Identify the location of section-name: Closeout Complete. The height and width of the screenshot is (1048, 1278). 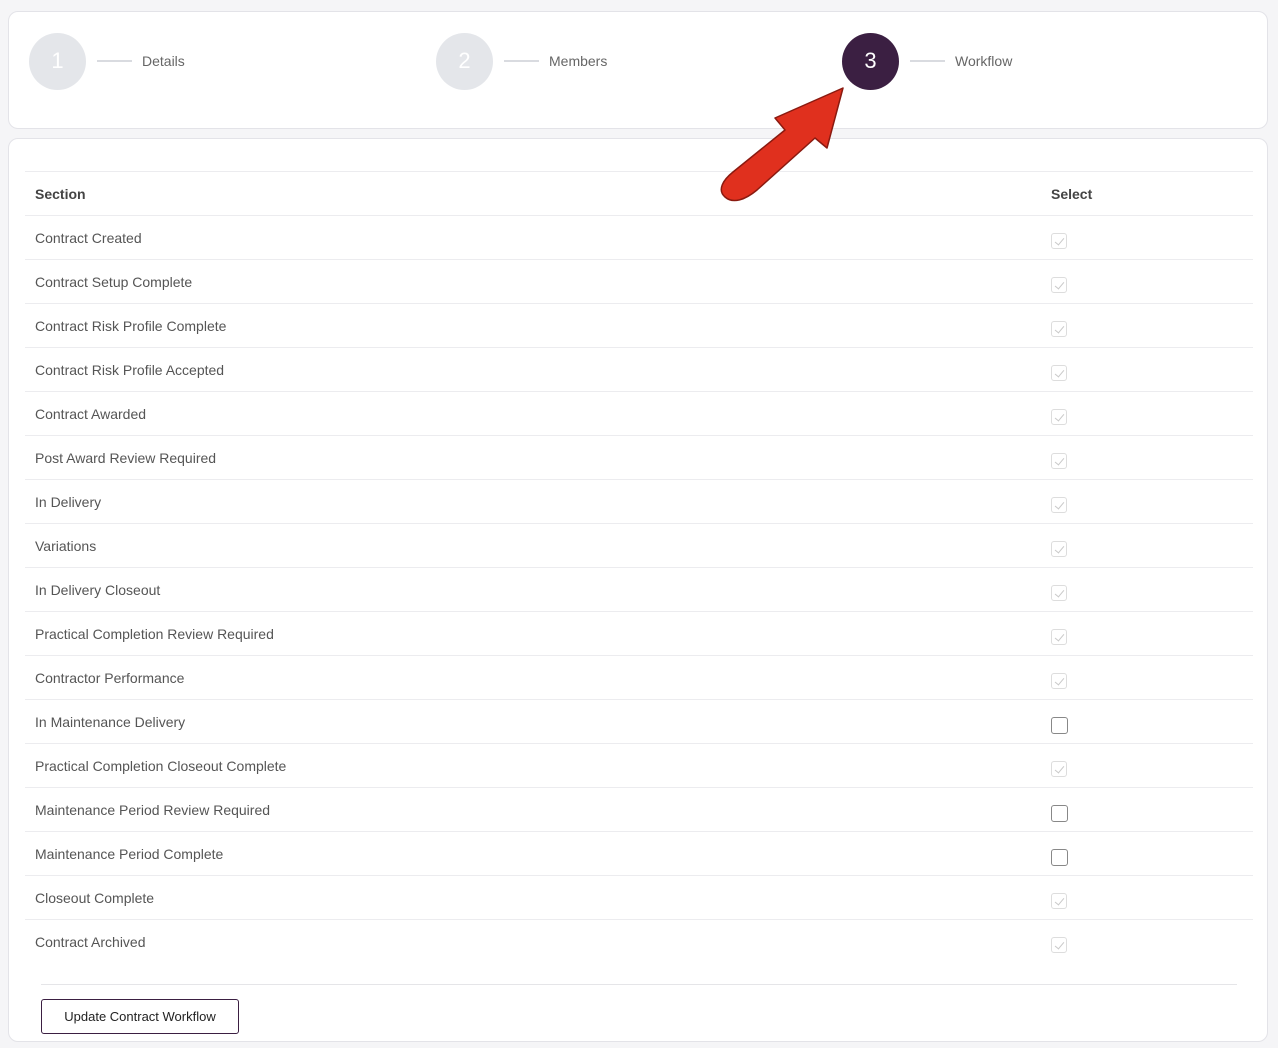
(533, 897).